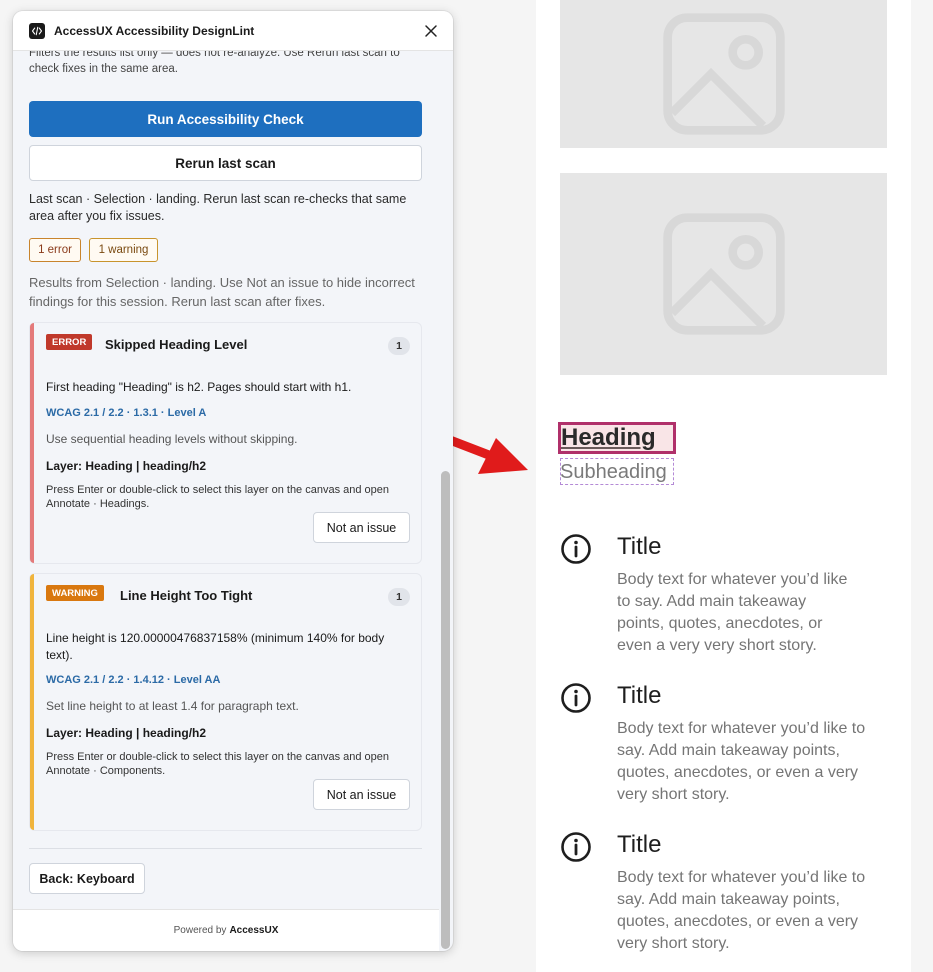 The width and height of the screenshot is (933, 972). What do you see at coordinates (200, 930) in the screenshot?
I see `footer-prefix: Powered by` at bounding box center [200, 930].